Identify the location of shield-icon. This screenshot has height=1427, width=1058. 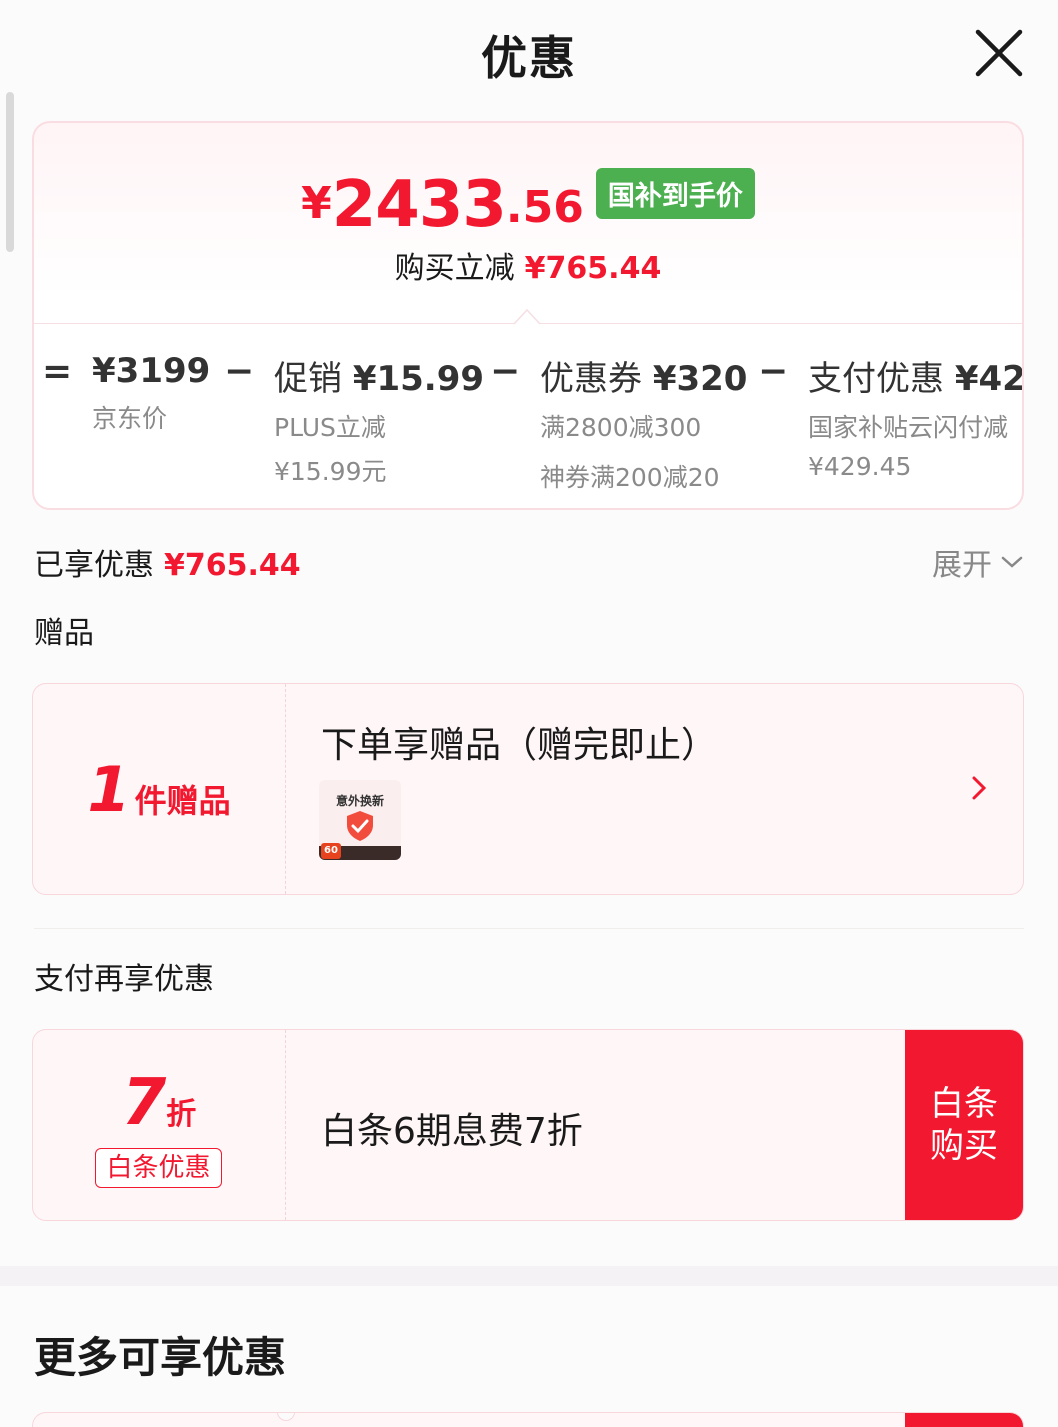
(360, 826).